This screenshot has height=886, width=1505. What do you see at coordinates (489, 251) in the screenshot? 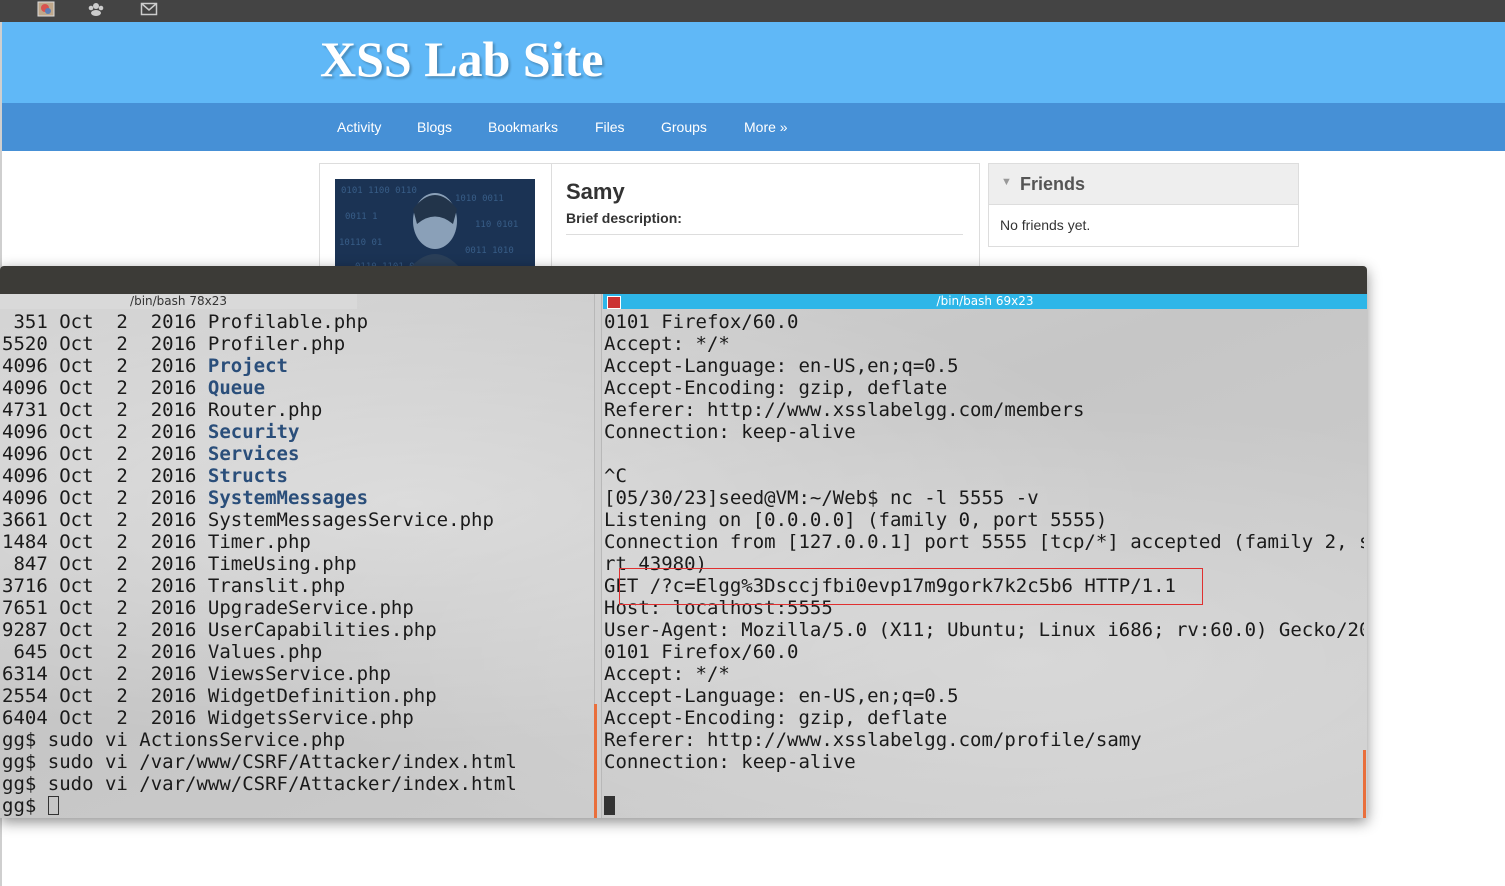
I see `svg-text: 0011 1010` at bounding box center [489, 251].